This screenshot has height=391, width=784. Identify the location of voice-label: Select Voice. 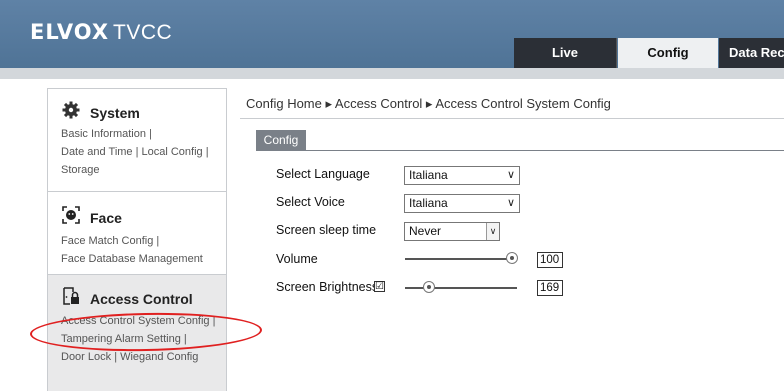
(310, 202).